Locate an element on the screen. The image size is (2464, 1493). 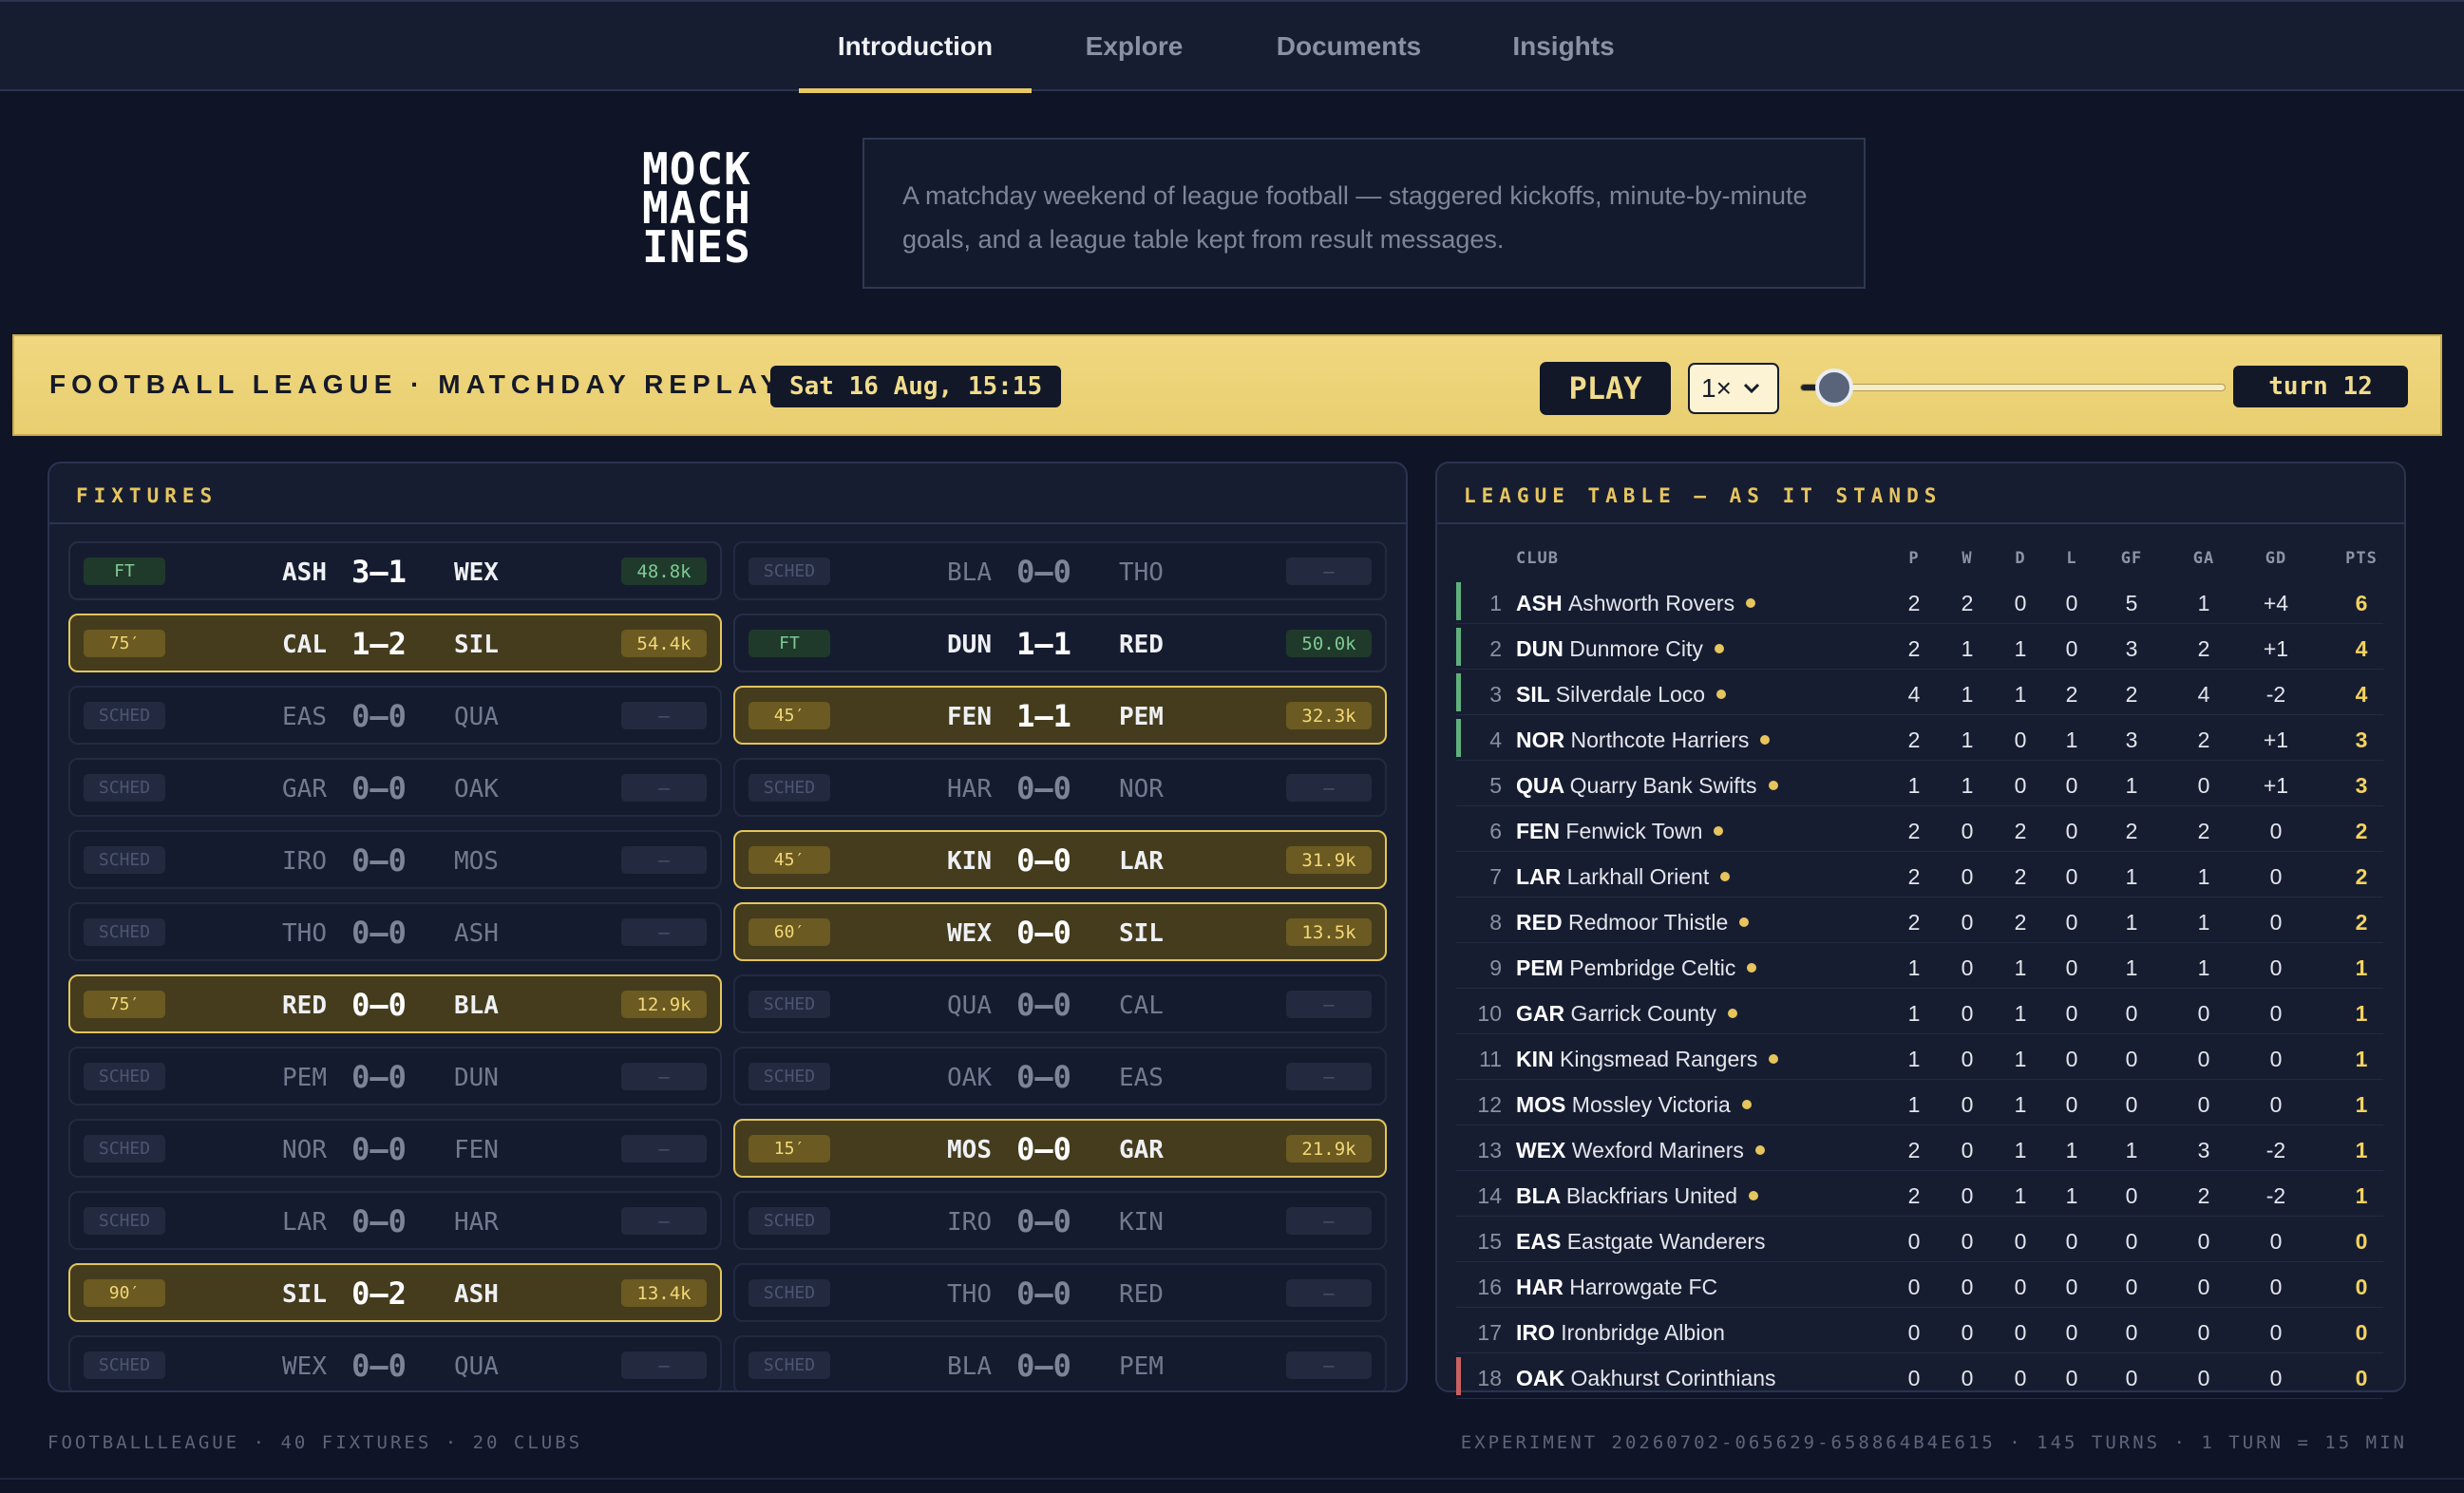
fixture-card: 75′ CAL 1–2 SIL 54.4k is located at coordinates (395, 643).